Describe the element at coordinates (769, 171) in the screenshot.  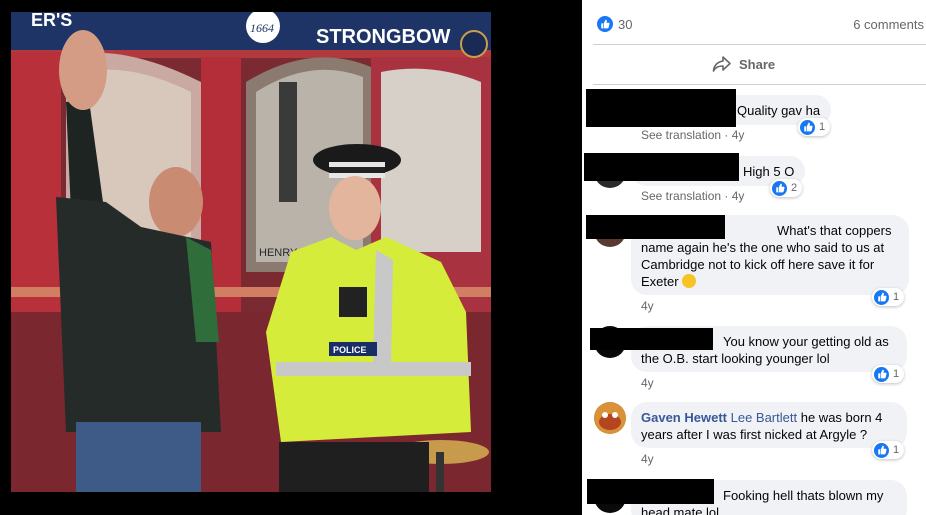
I see `comment-text: High 5 O` at that location.